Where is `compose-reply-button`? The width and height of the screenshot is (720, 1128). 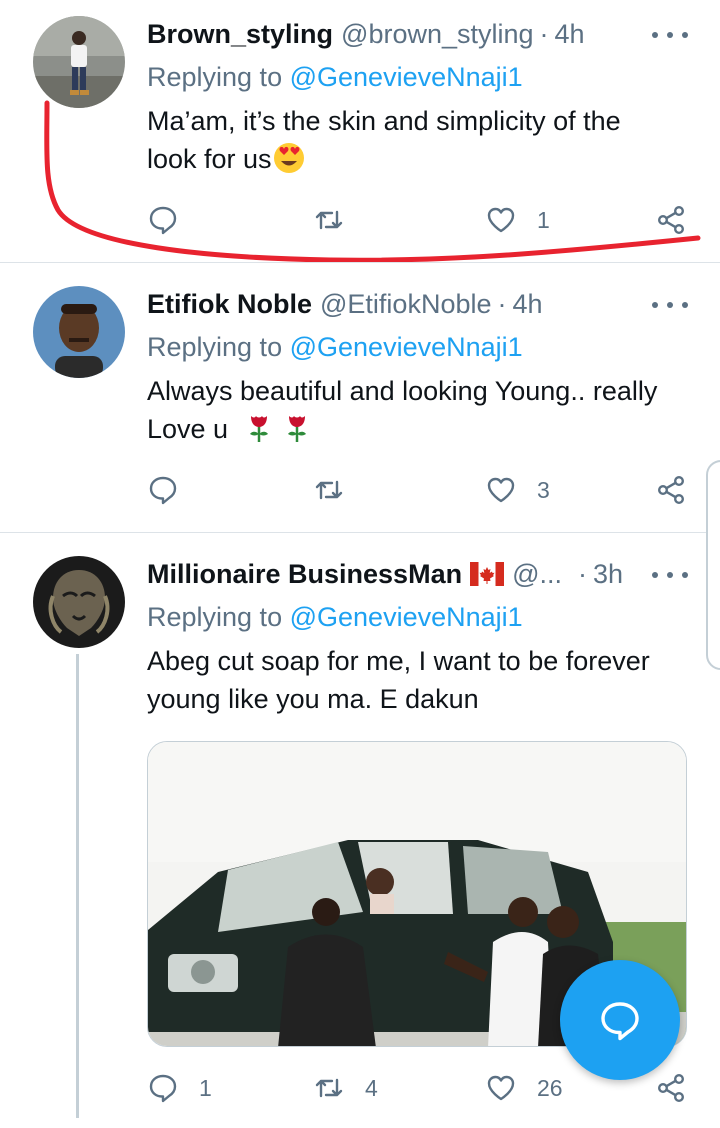
compose-reply-button is located at coordinates (620, 1020).